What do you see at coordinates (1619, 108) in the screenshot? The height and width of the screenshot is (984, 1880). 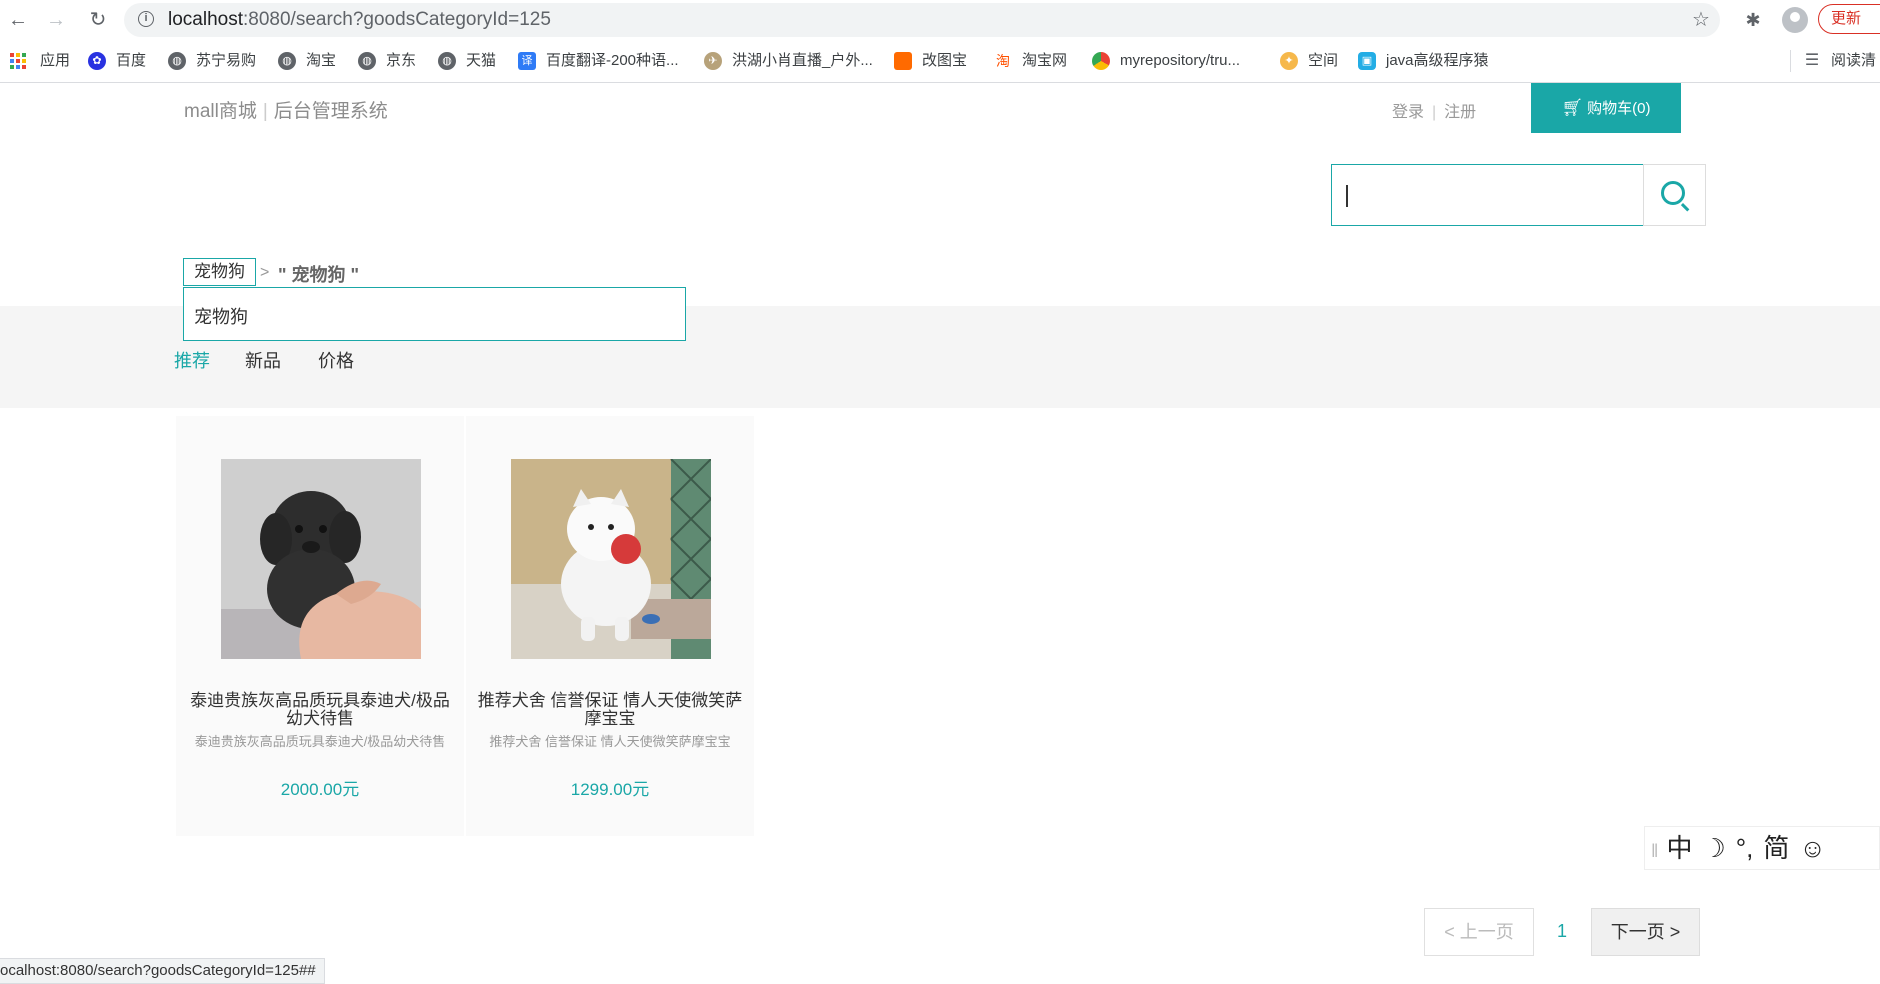 I see `cart-label: 购物车(0)` at bounding box center [1619, 108].